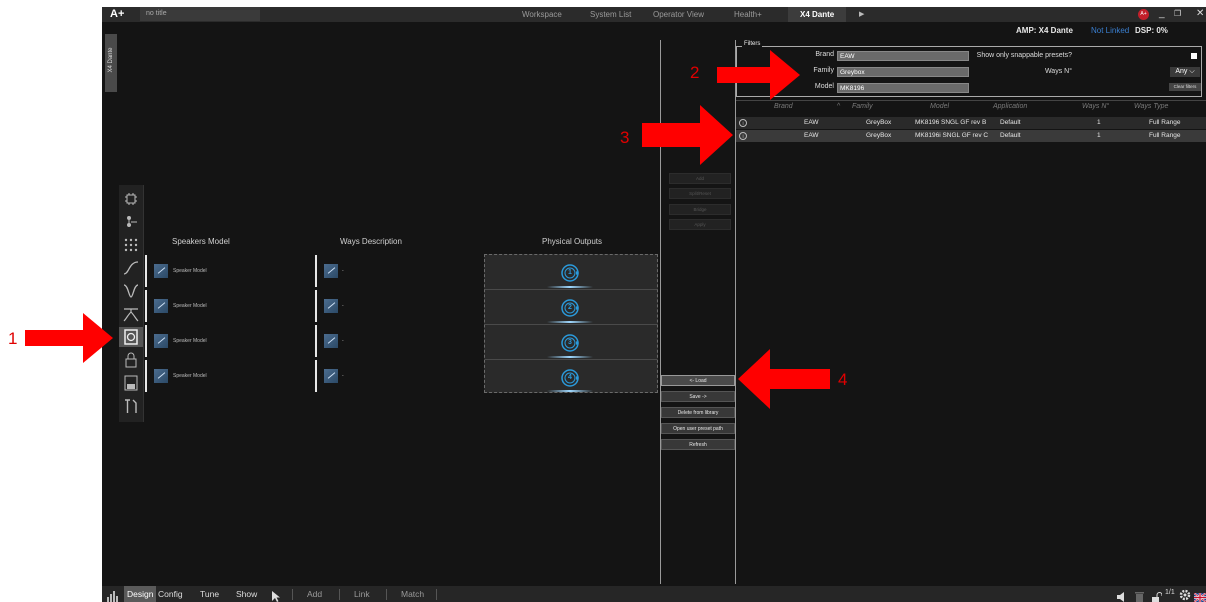 Image resolution: width=1206 pixels, height=602 pixels. Describe the element at coordinates (695, 72) in the screenshot. I see `annotation-label-2: 2` at that location.